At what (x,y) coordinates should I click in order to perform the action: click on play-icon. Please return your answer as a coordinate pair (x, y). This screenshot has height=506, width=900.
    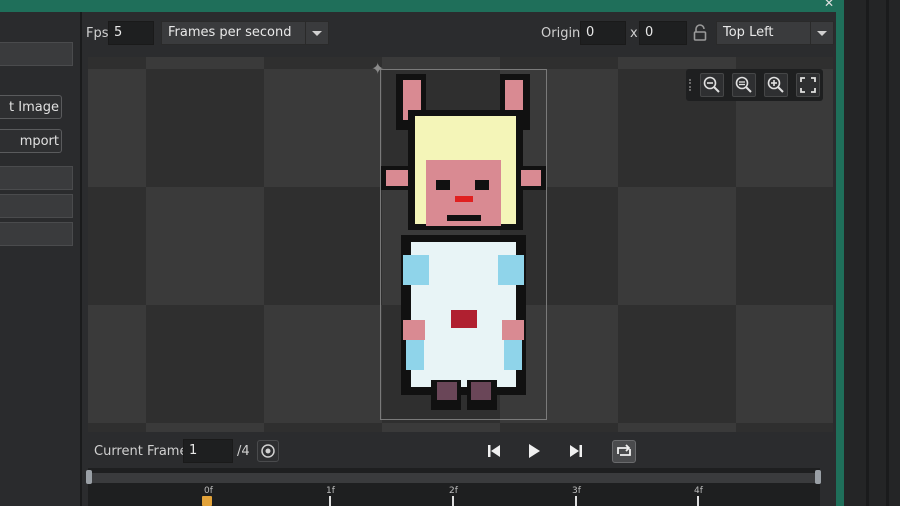
    Looking at the image, I should click on (535, 452).